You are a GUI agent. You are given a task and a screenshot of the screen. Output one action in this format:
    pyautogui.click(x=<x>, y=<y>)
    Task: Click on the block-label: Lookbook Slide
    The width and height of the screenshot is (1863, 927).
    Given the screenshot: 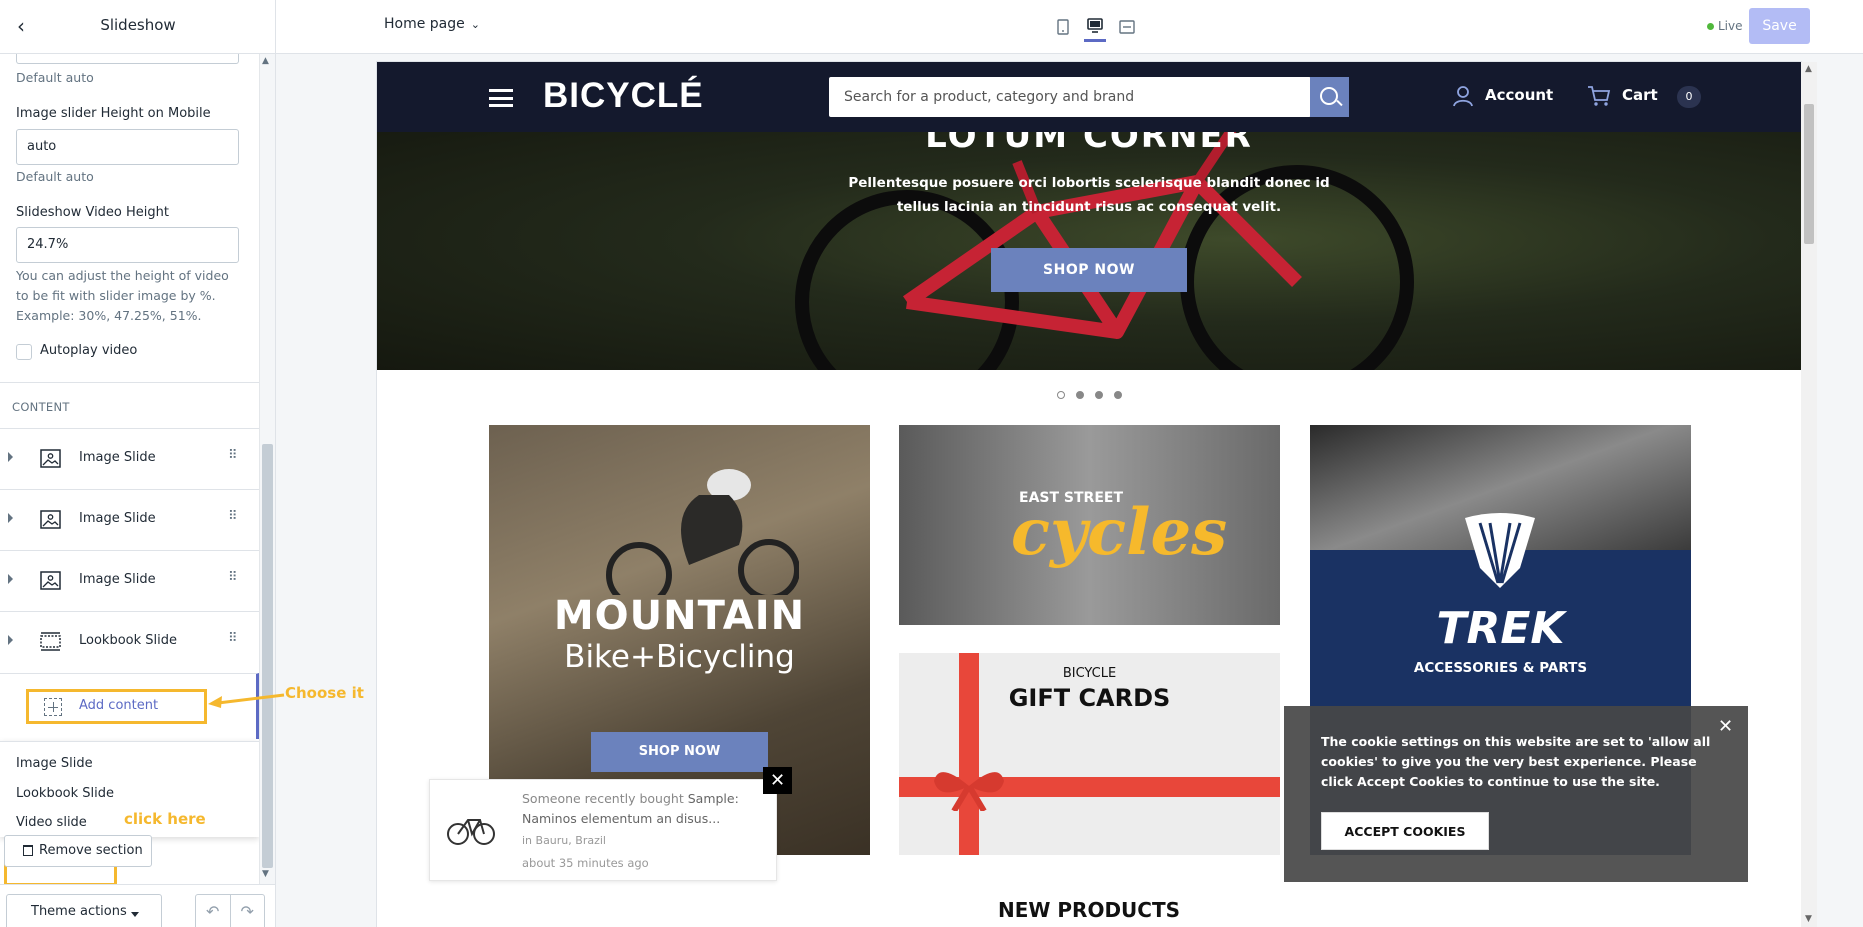 What is the action you would take?
    pyautogui.click(x=128, y=640)
    